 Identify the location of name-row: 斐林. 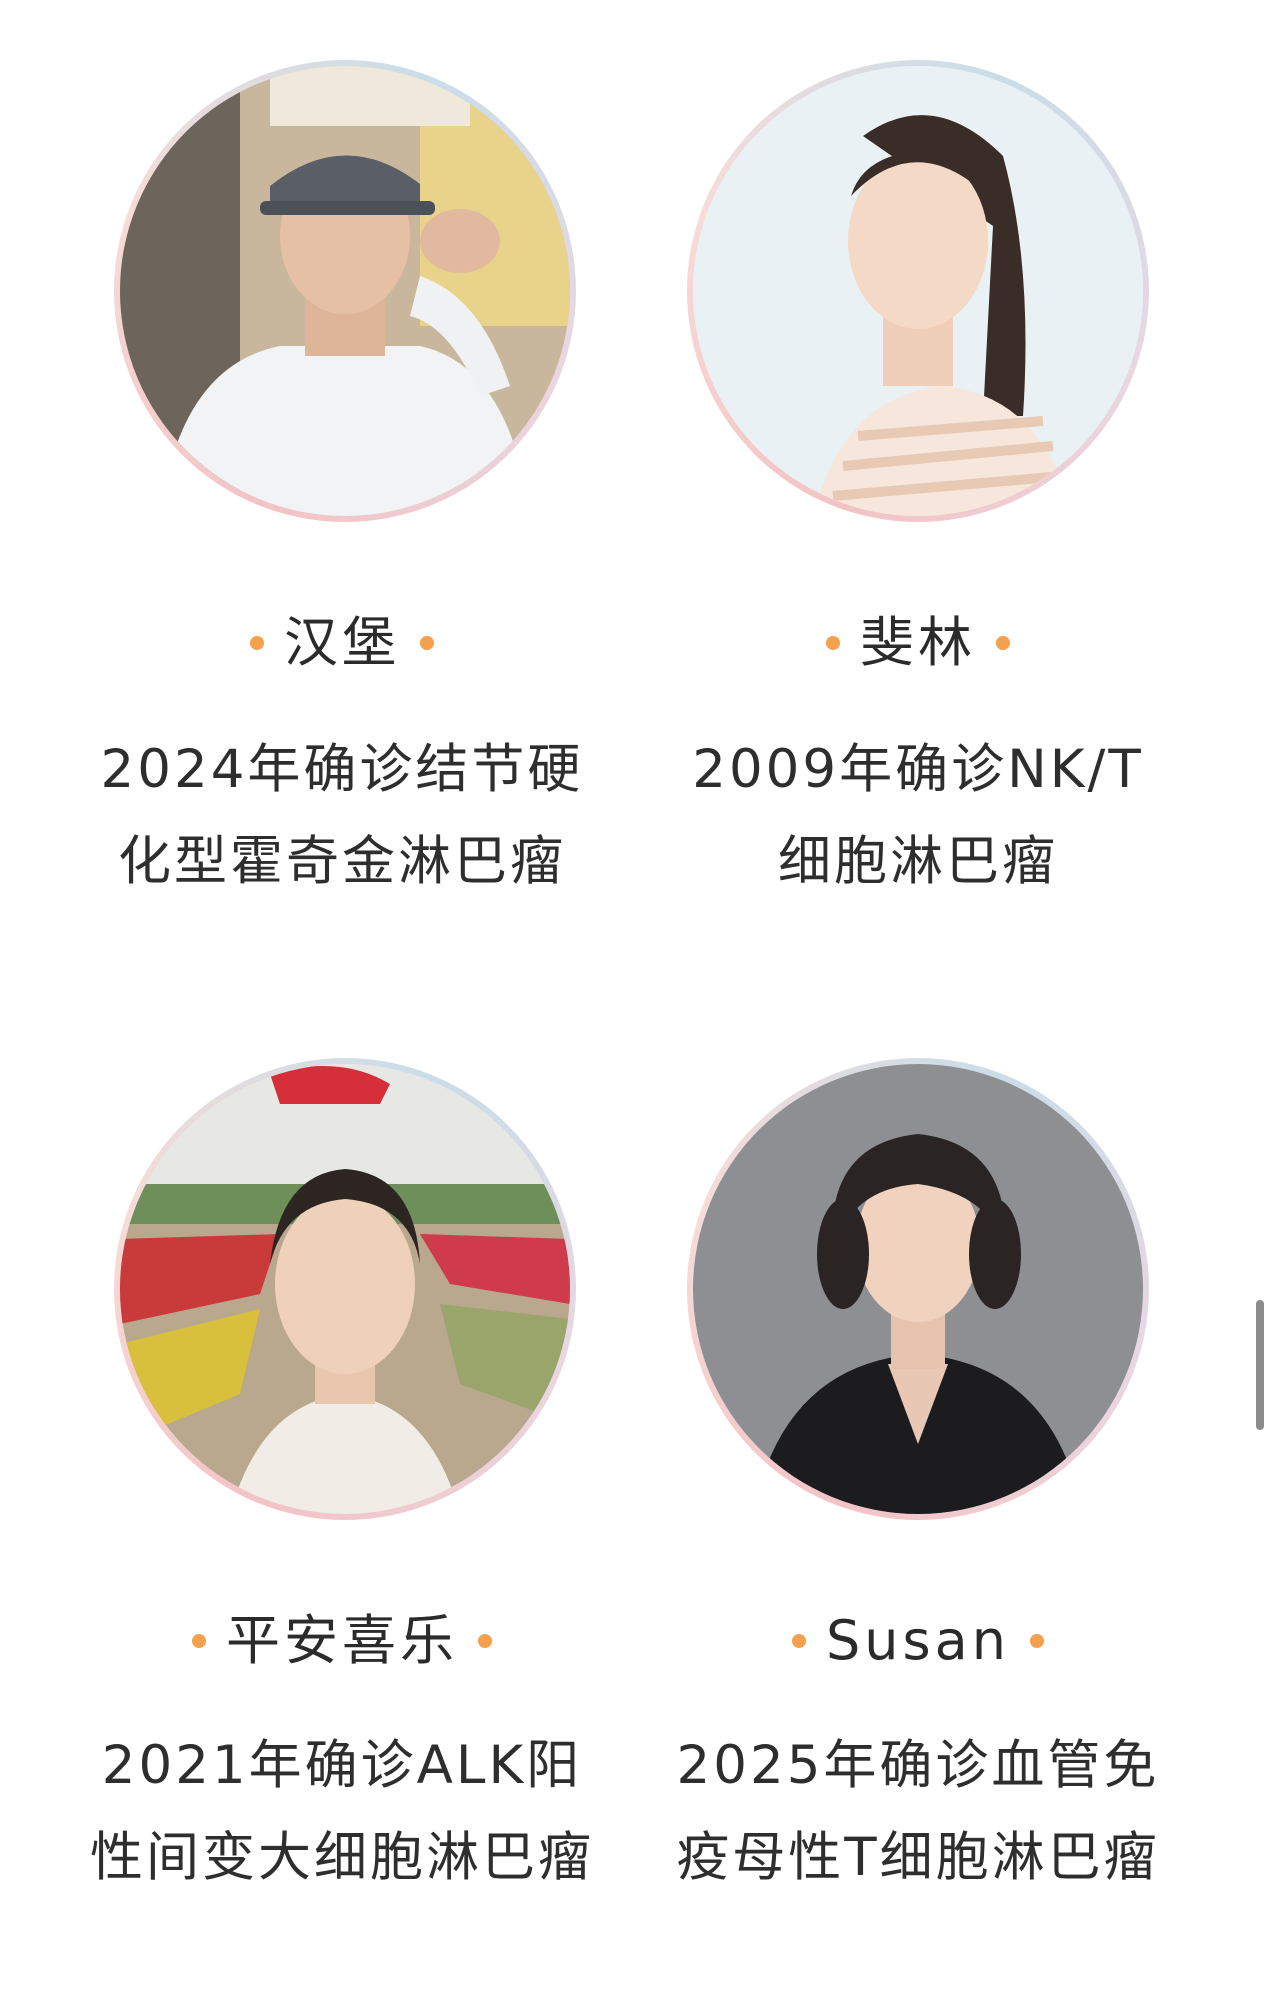
(918, 643).